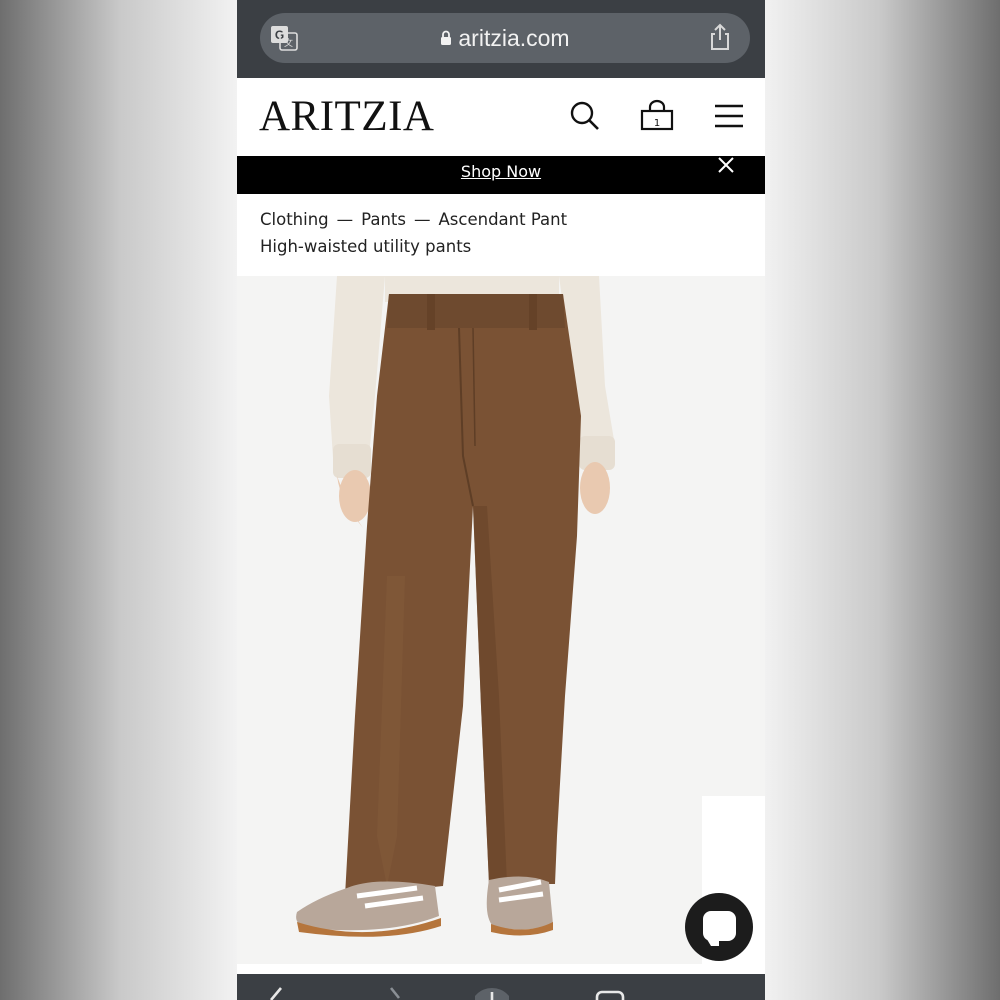 Image resolution: width=1000 pixels, height=1000 pixels. I want to click on bag-count: 1, so click(657, 123).